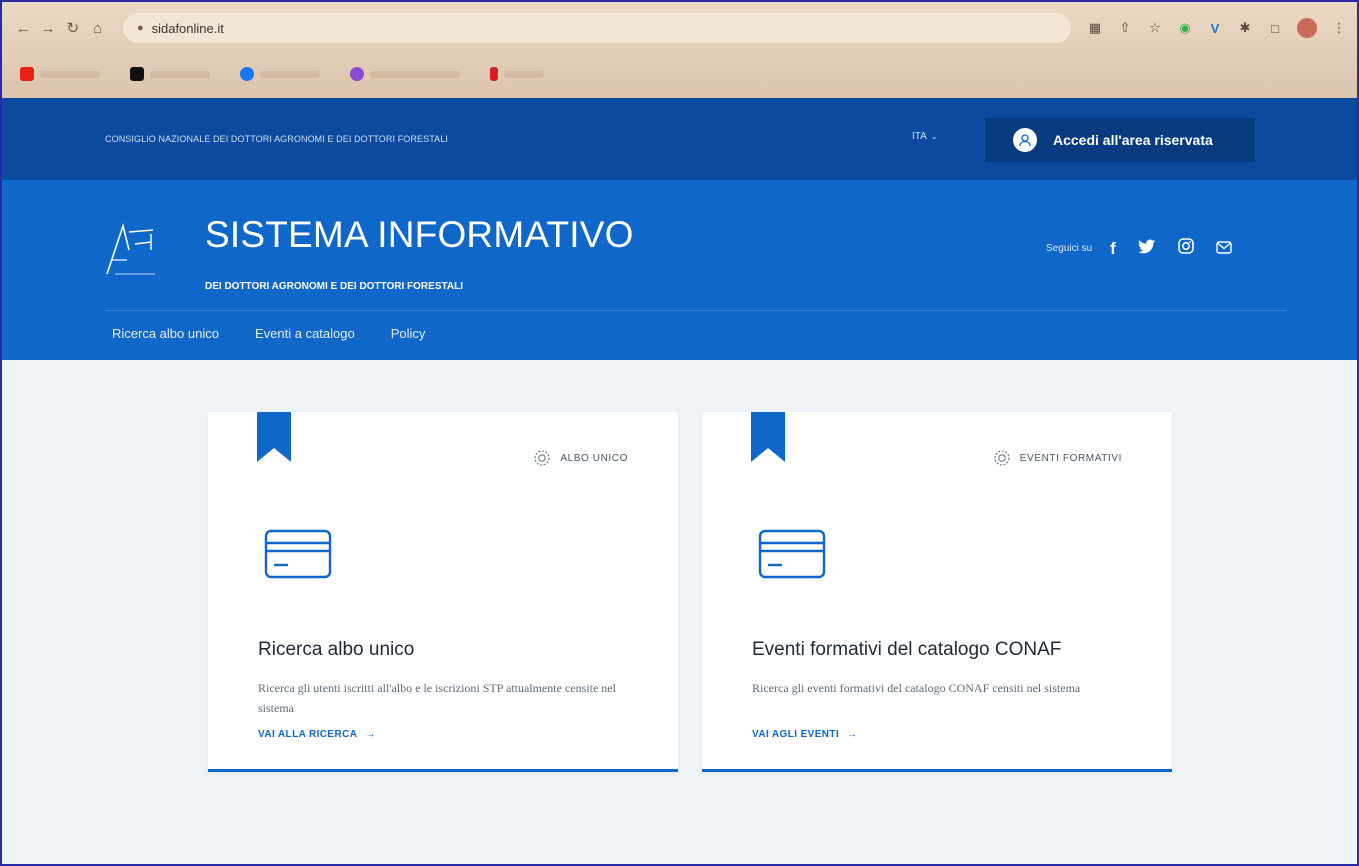 The image size is (1359, 866). Describe the element at coordinates (1113, 249) in the screenshot. I see `facebook-icon: f` at that location.